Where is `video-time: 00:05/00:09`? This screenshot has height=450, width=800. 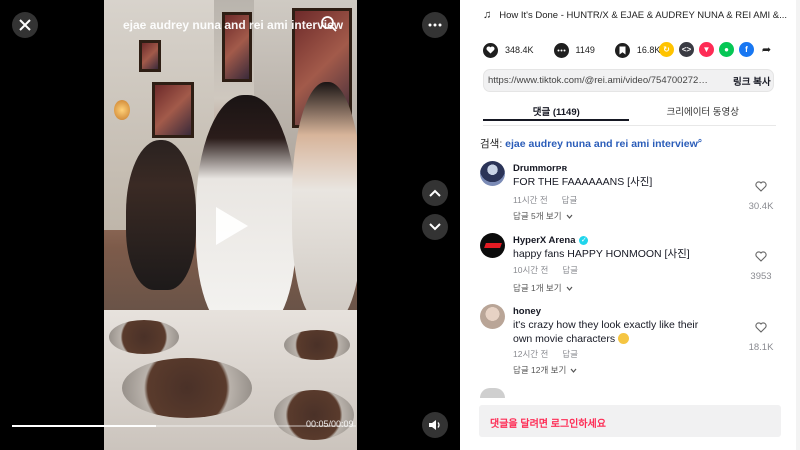
video-time: 00:05/00:09 is located at coordinates (330, 424).